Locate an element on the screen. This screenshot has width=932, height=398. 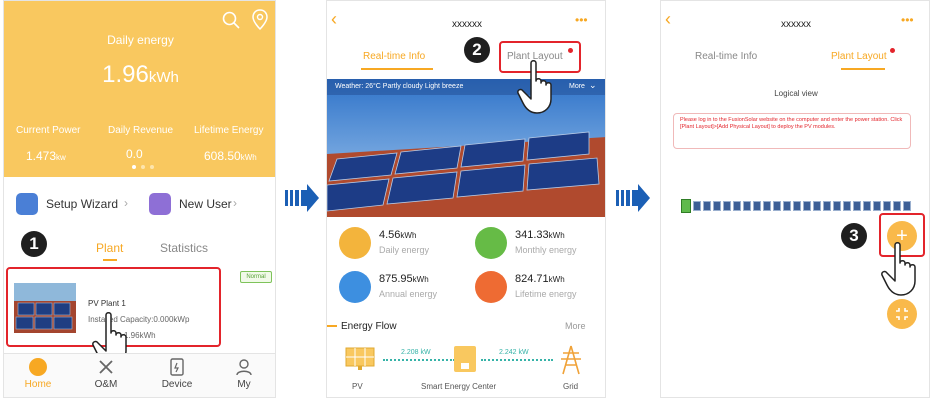
tab-plant-layout: Plant Layout is located at coordinates (859, 56).